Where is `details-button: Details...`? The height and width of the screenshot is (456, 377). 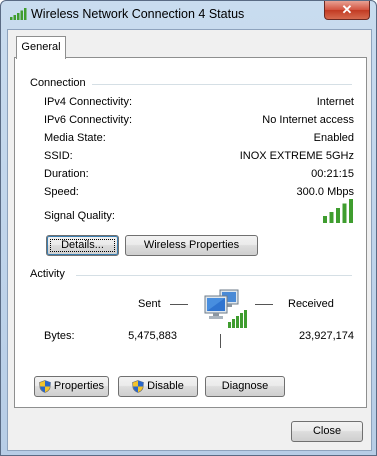 details-button: Details... is located at coordinates (82, 245).